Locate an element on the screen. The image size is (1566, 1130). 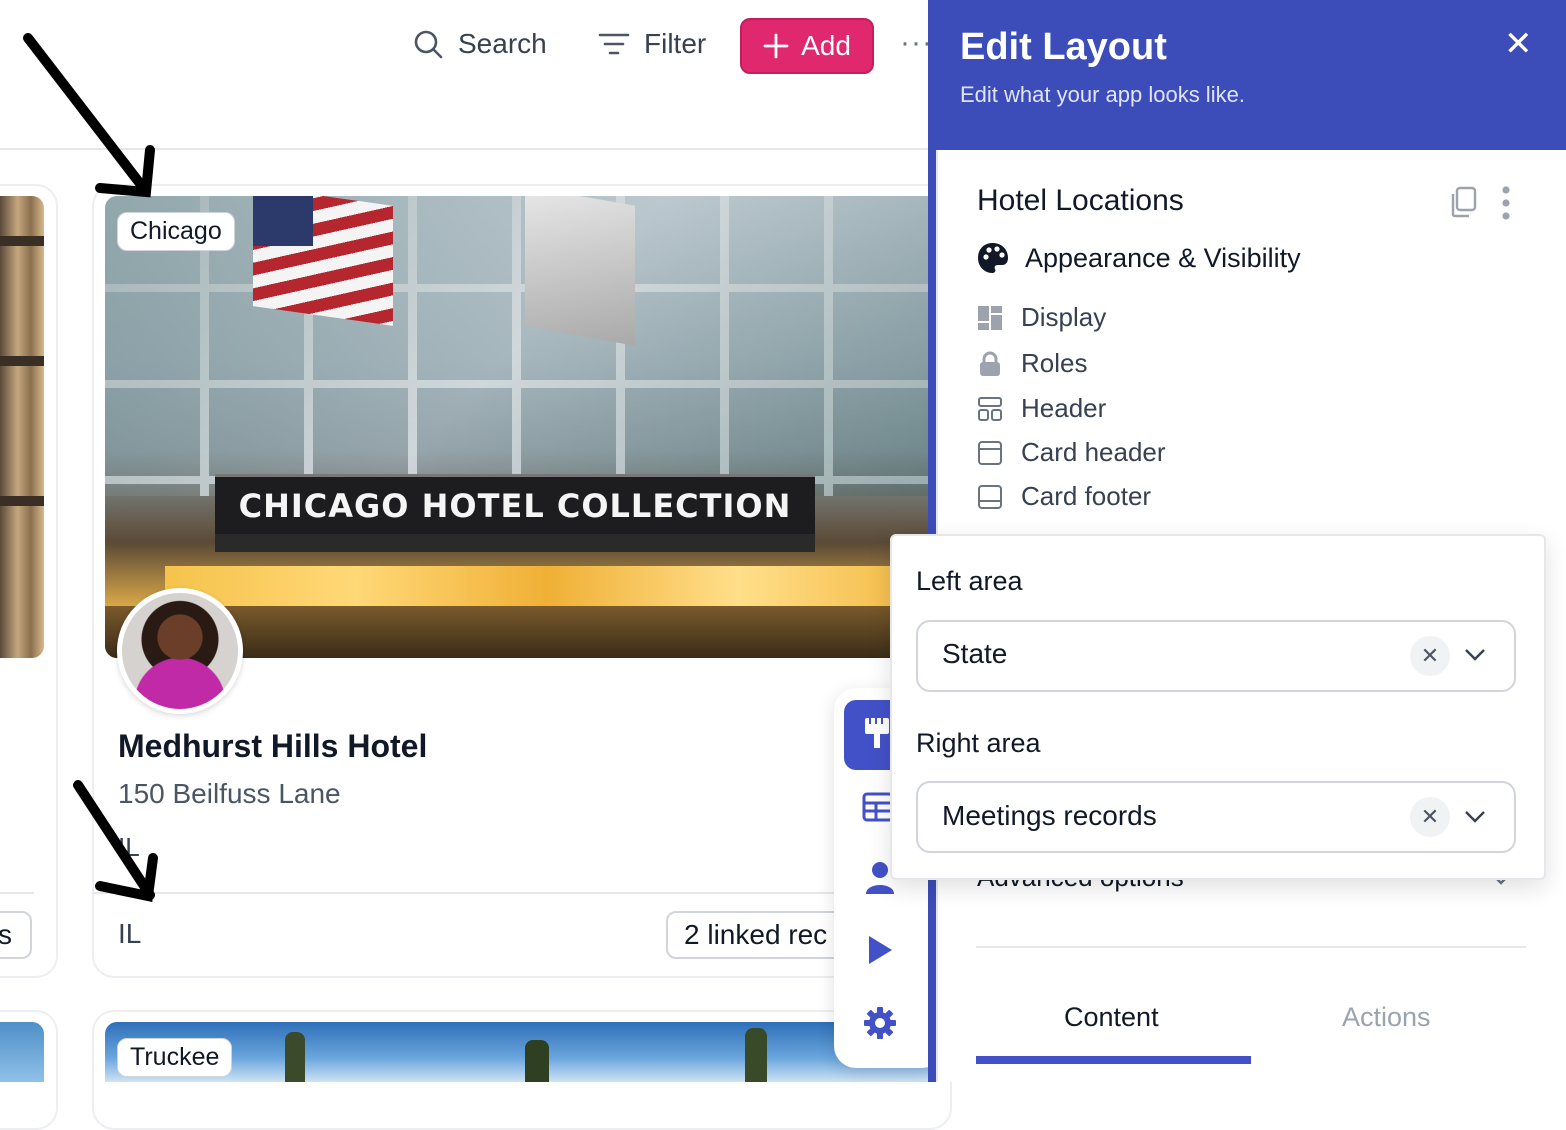
play-icon is located at coordinates (880, 950).